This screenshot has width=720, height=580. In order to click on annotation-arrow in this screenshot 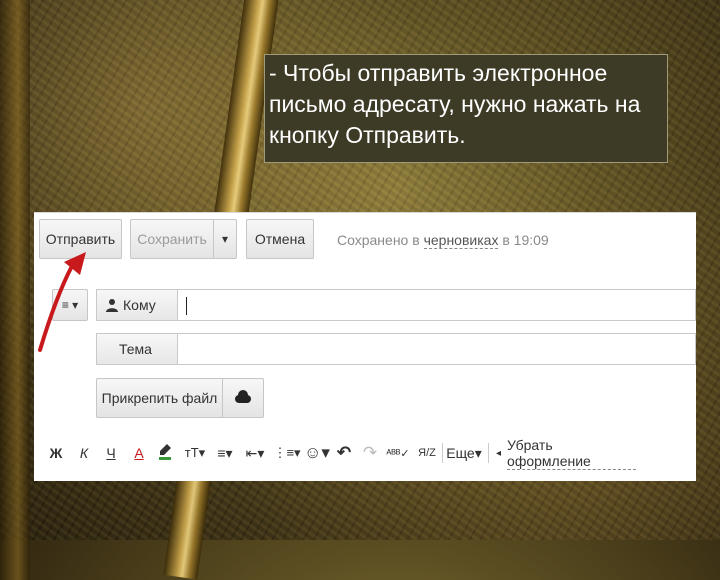, I will do `click(62, 302)`.